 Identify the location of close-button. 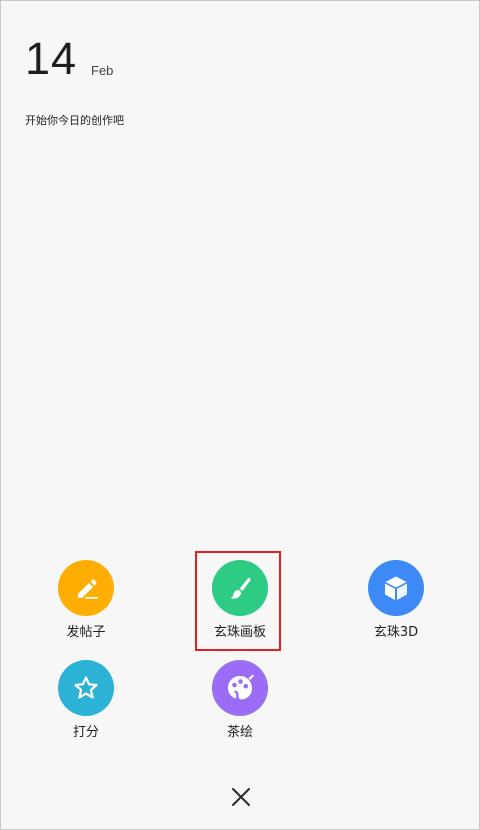
(241, 797).